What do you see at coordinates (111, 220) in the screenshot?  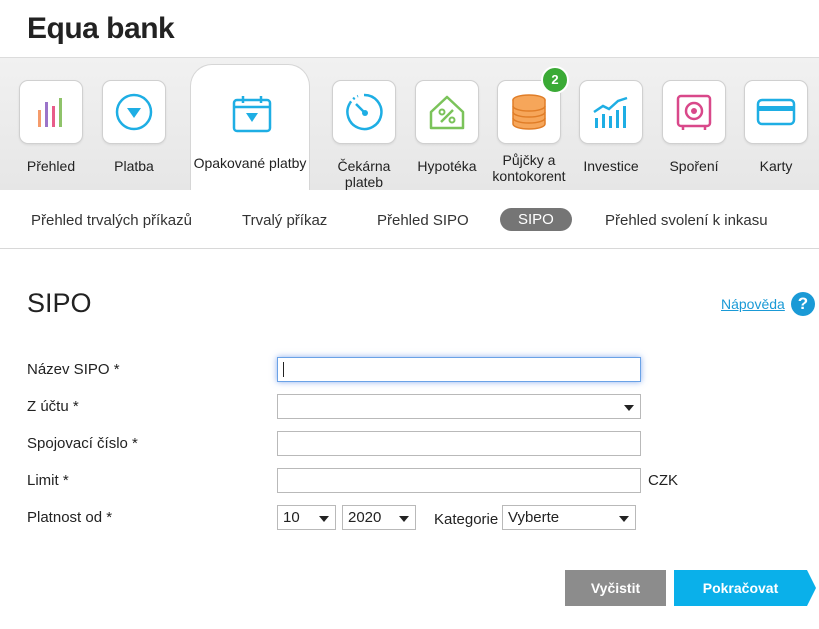 I see `subnav-item-prehled-trvalych-prikazu: Přehled trvalých příkazů` at bounding box center [111, 220].